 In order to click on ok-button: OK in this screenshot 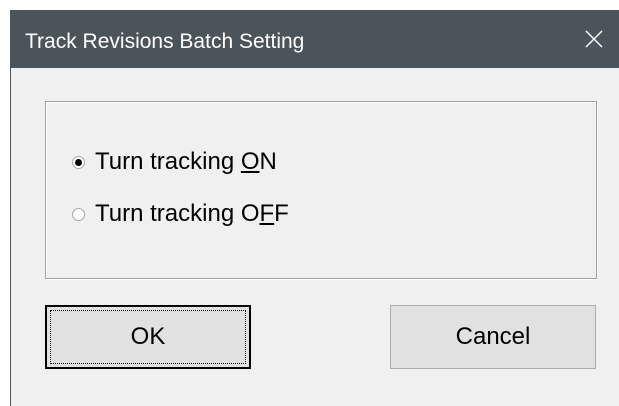, I will do `click(148, 337)`.